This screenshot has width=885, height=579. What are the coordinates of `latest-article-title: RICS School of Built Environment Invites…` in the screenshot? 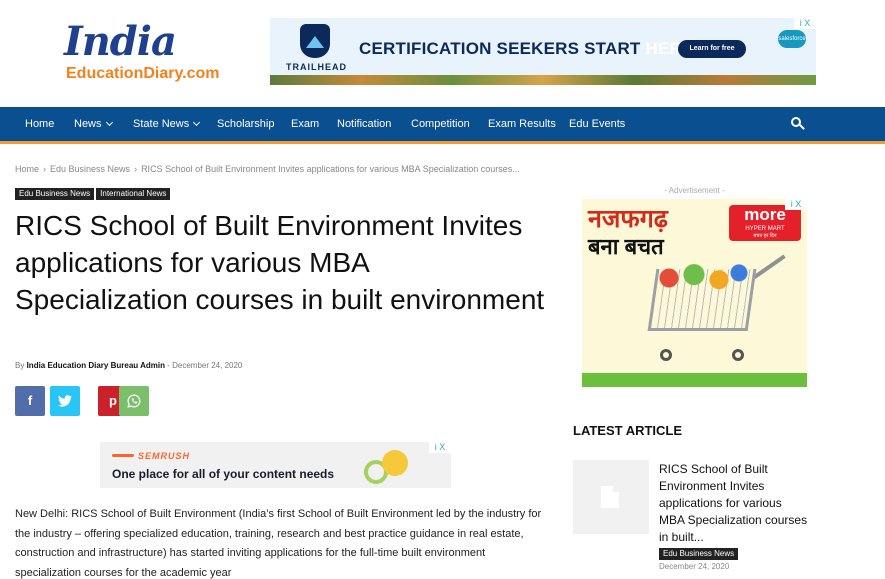 It's located at (734, 503).